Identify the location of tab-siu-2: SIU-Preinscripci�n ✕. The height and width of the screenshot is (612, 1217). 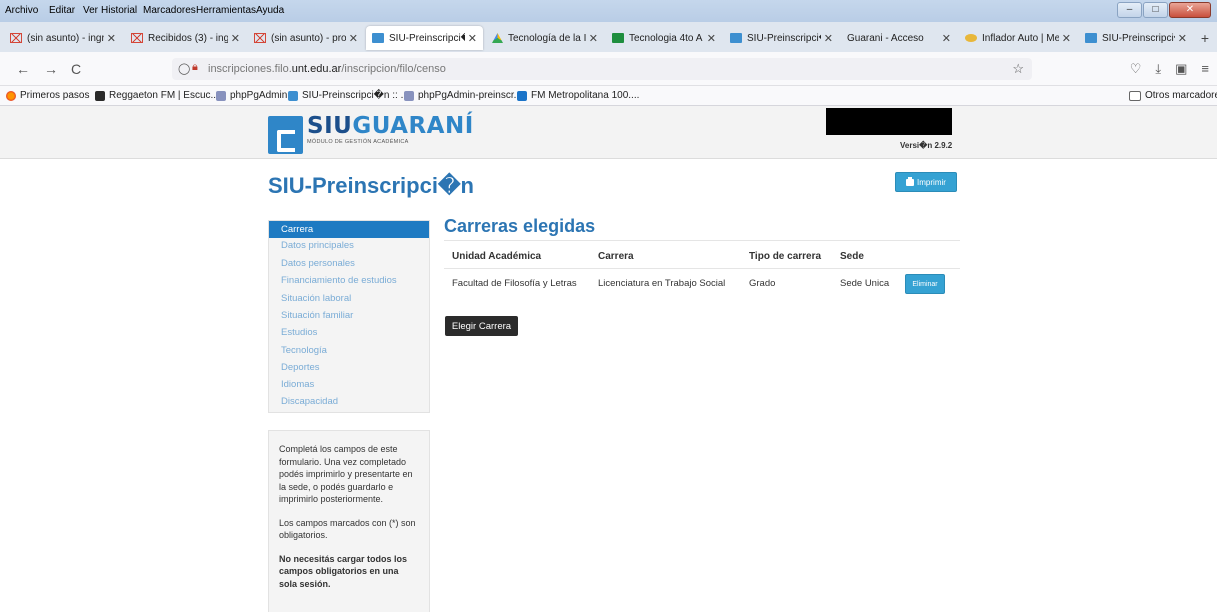
(781, 38).